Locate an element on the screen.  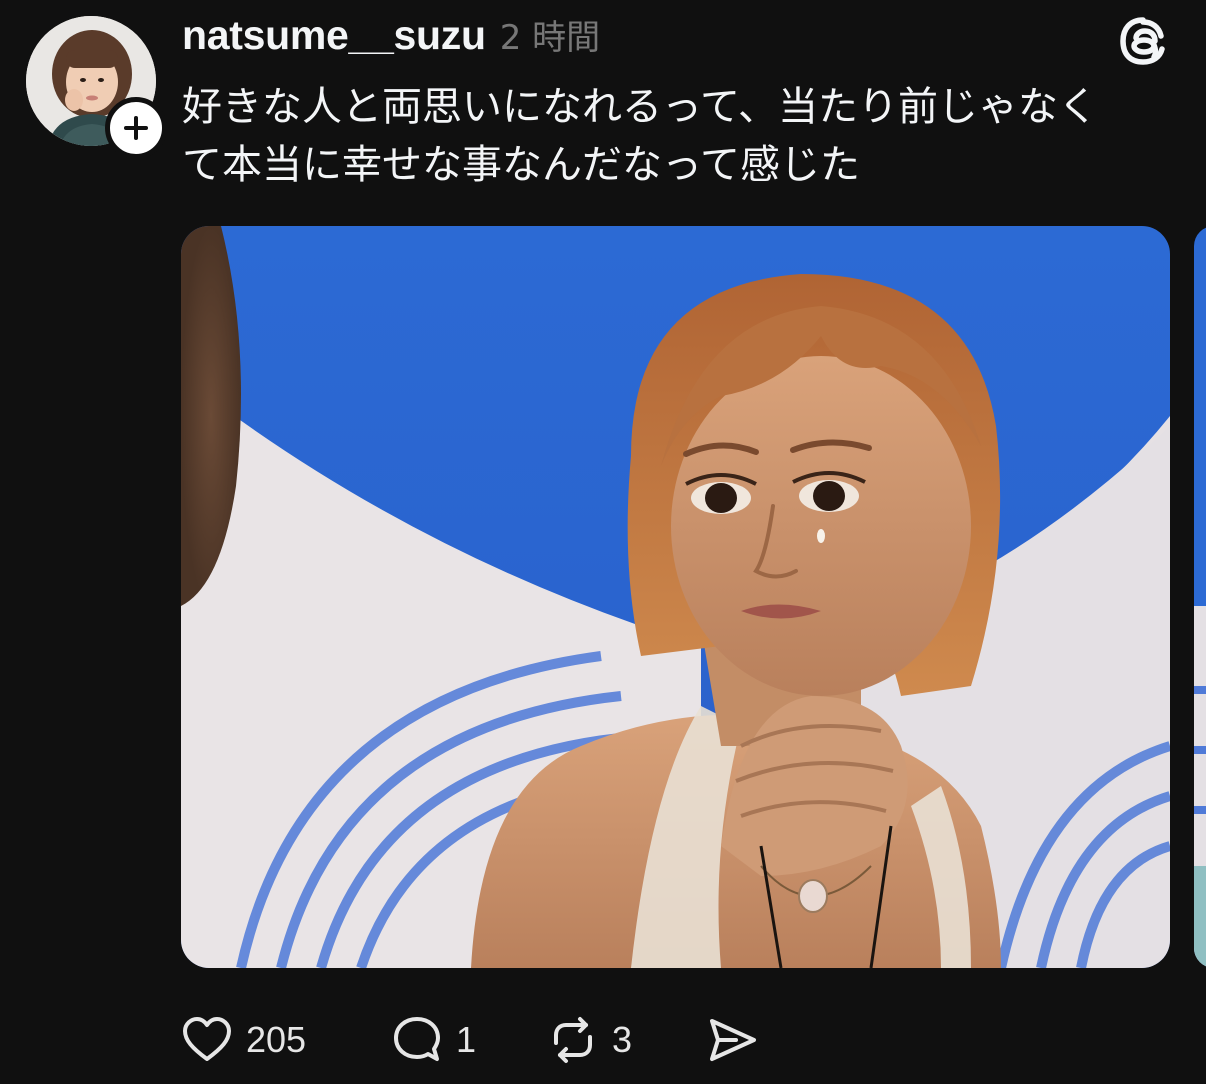
like-count: 205 is located at coordinates (276, 1039).